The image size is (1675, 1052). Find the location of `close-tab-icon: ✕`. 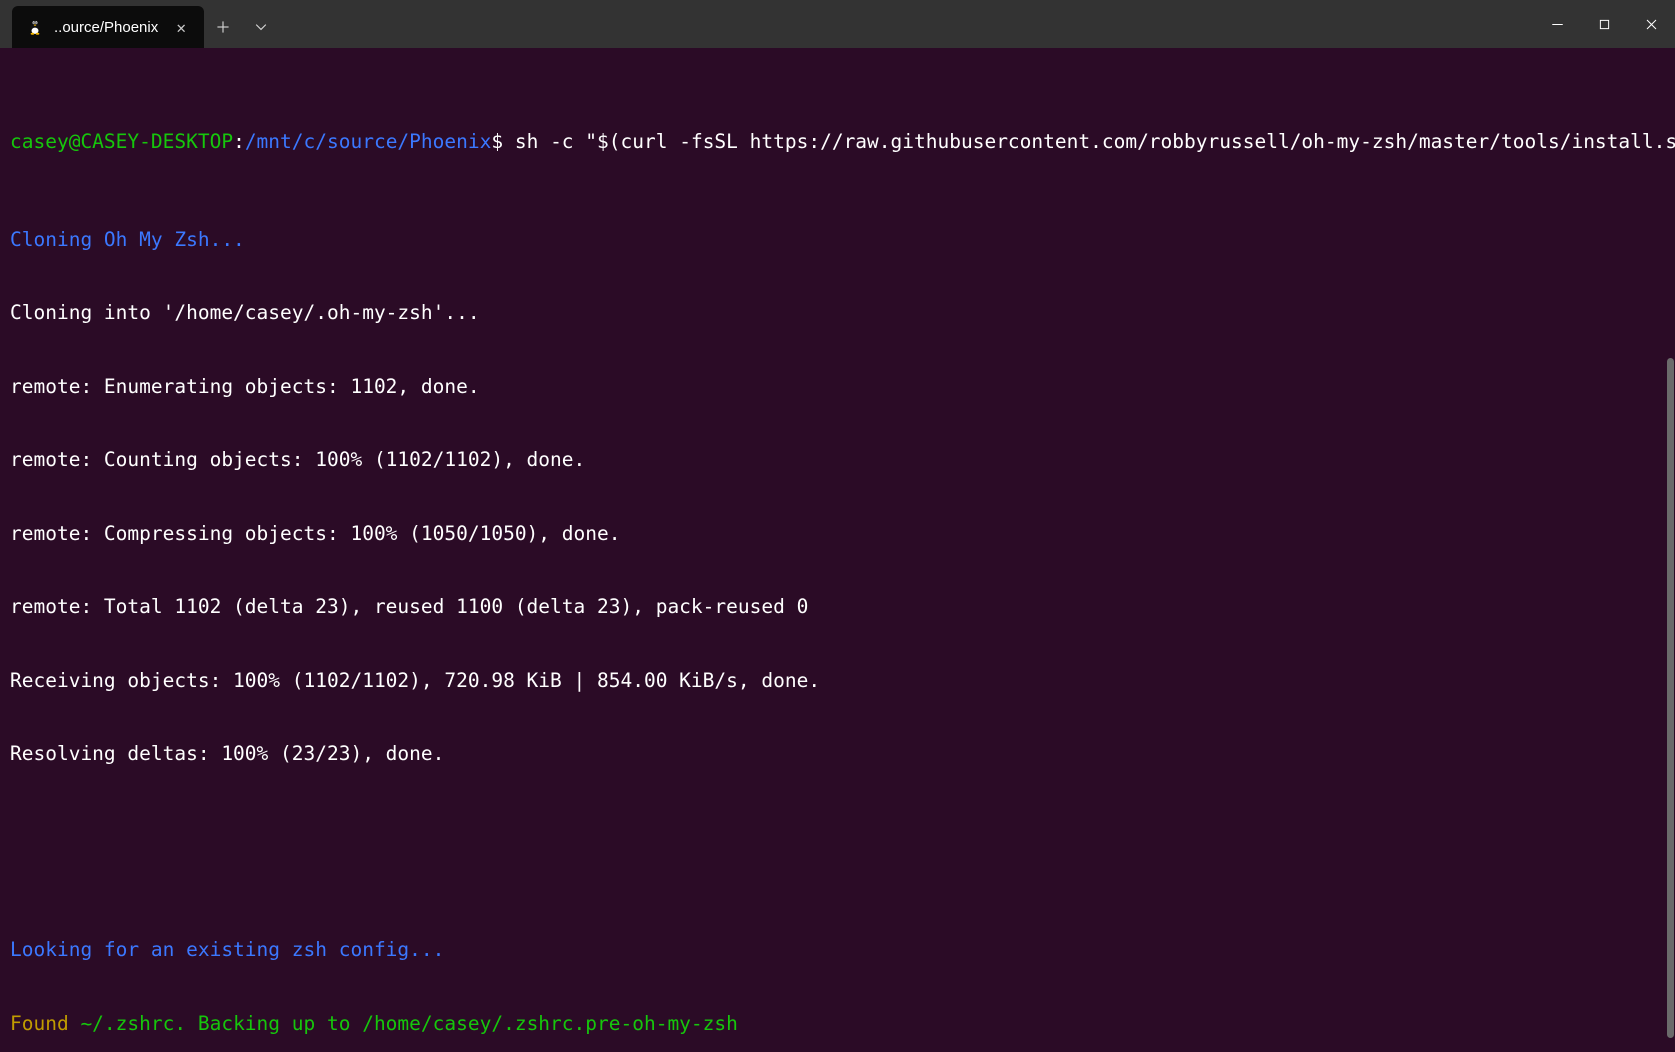

close-tab-icon: ✕ is located at coordinates (181, 27).